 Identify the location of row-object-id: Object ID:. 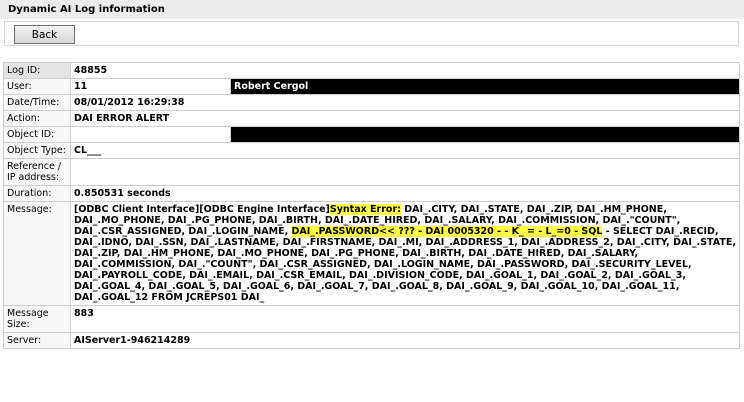
(371, 134).